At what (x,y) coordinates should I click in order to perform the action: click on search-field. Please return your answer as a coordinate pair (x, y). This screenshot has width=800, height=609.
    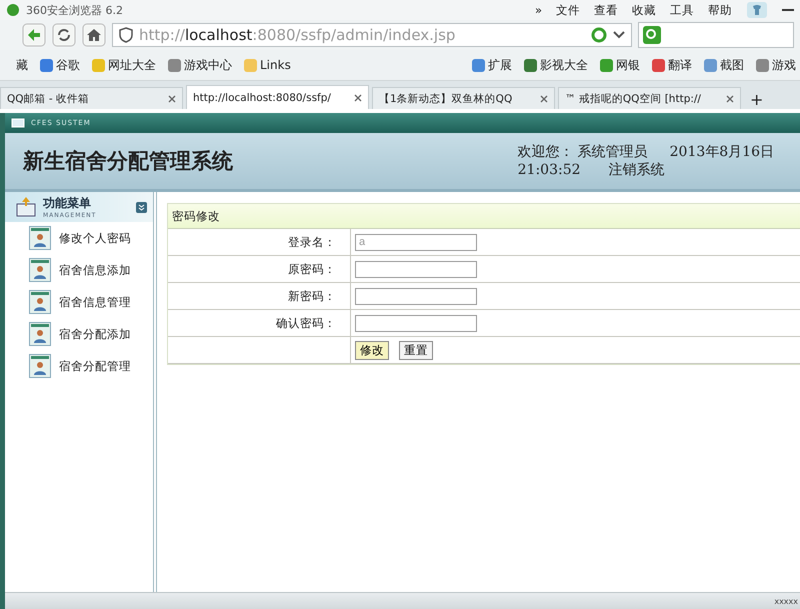
    Looking at the image, I should click on (716, 35).